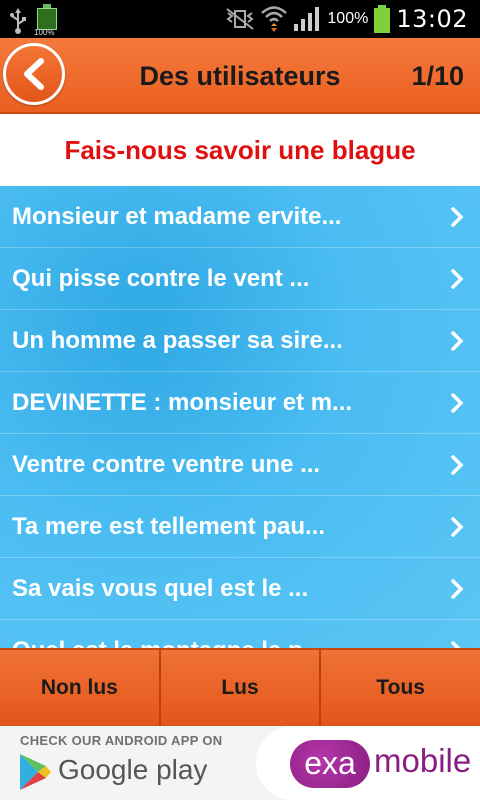 Image resolution: width=480 pixels, height=800 pixels. What do you see at coordinates (432, 19) in the screenshot?
I see `clock: 13:02` at bounding box center [432, 19].